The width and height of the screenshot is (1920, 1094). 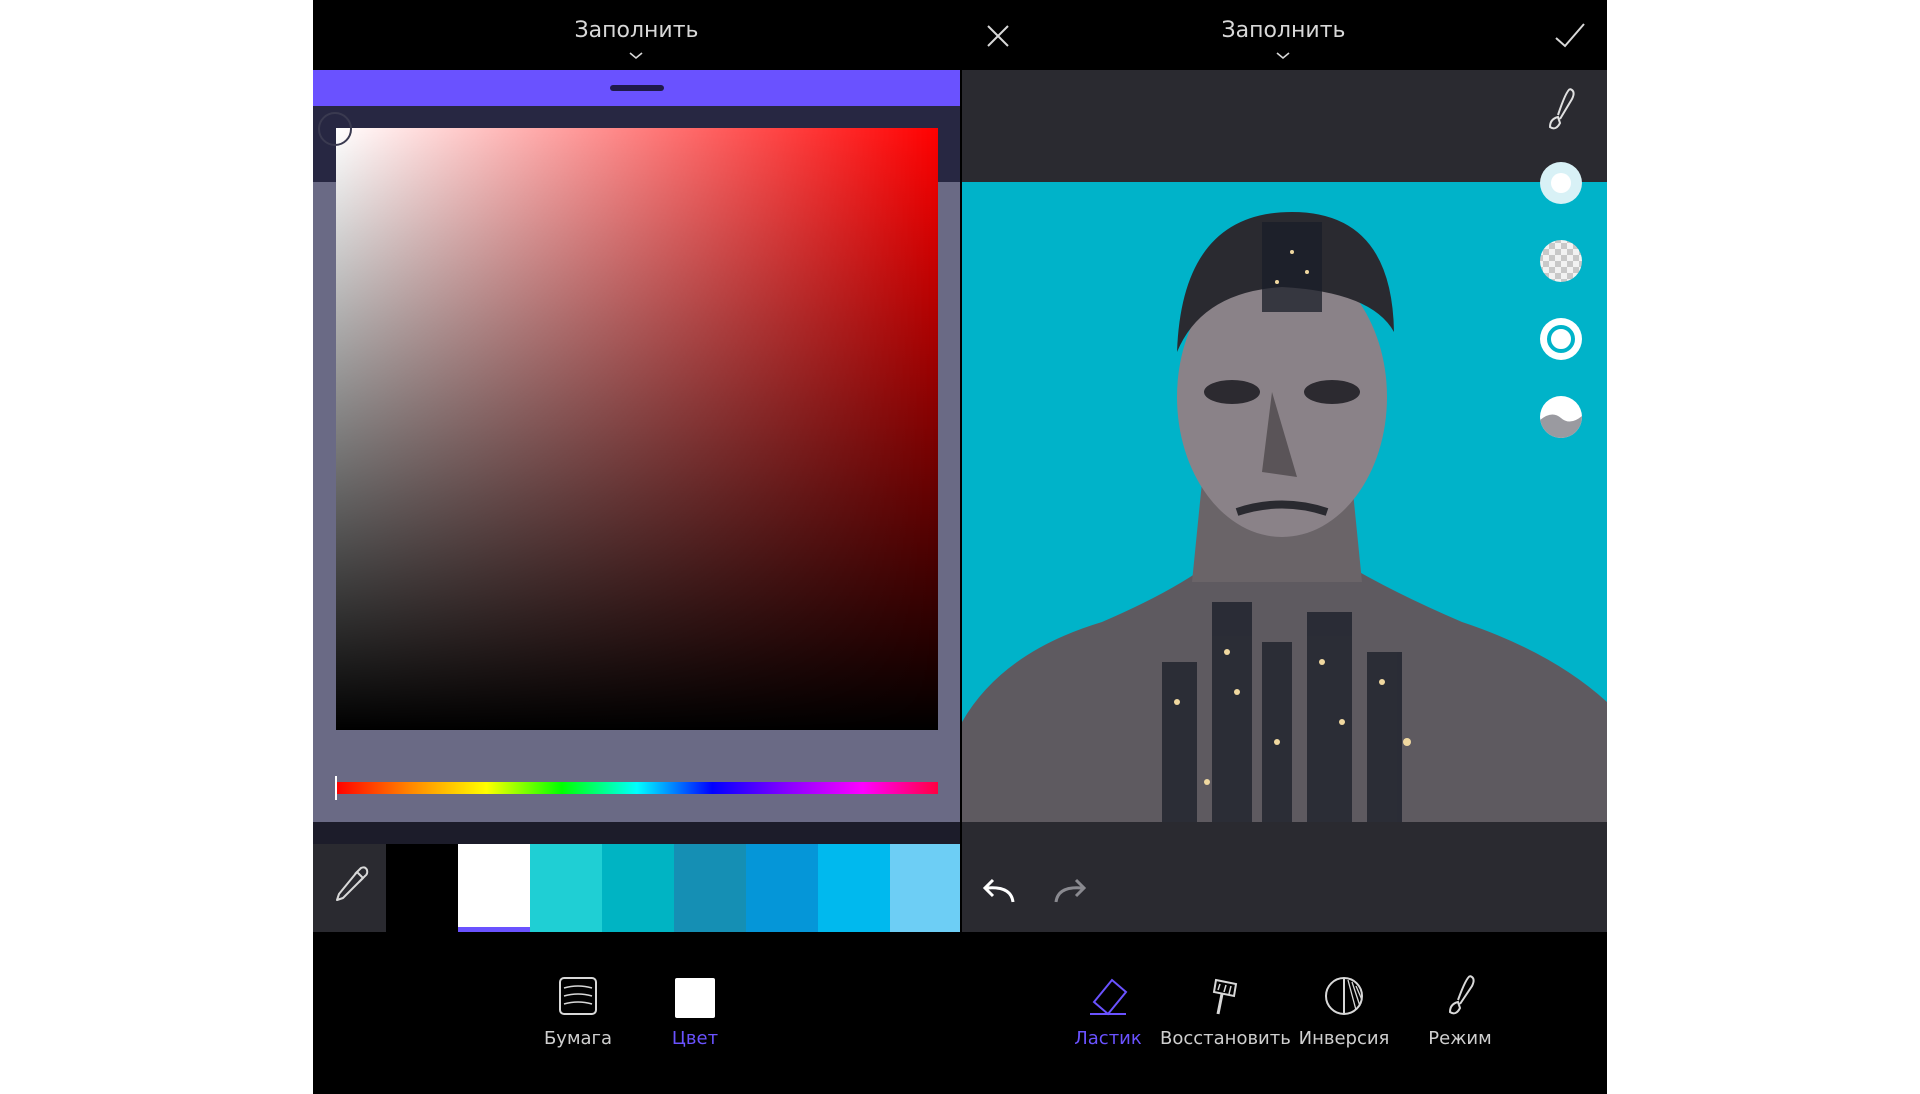 What do you see at coordinates (636, 833) in the screenshot?
I see `palette-top-band` at bounding box center [636, 833].